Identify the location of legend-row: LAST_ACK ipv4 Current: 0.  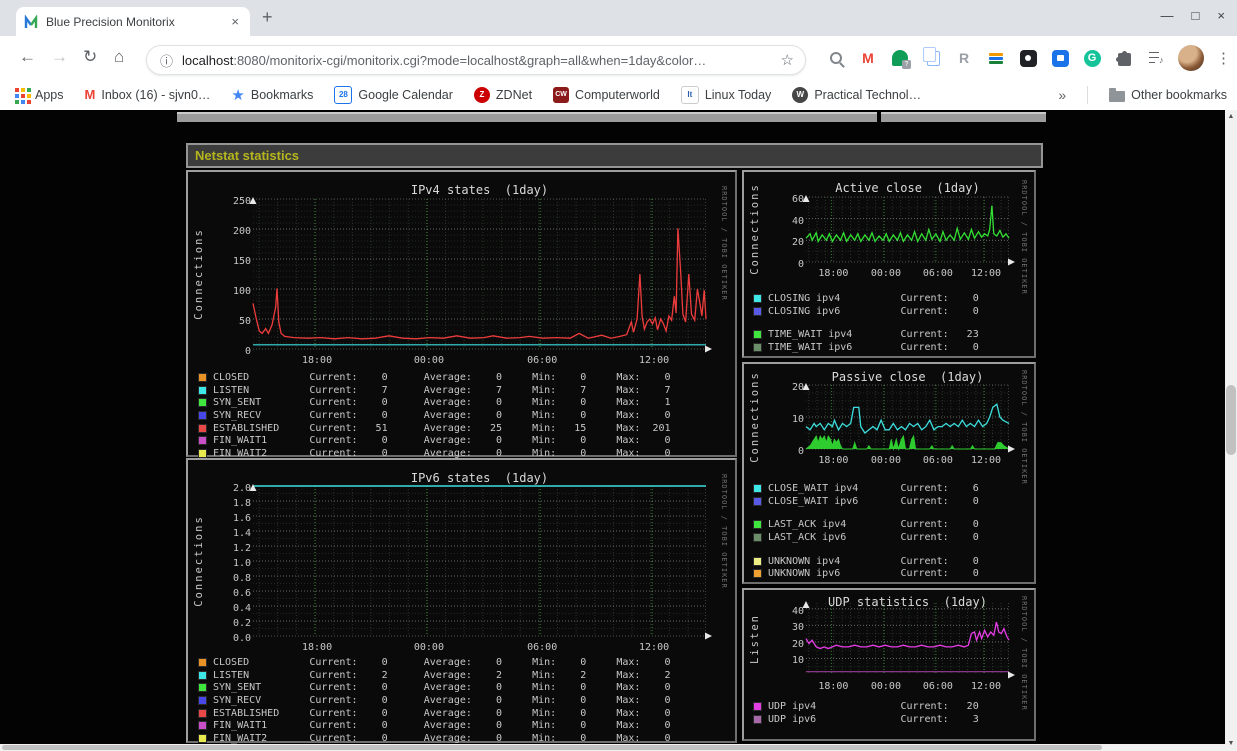
(866, 524).